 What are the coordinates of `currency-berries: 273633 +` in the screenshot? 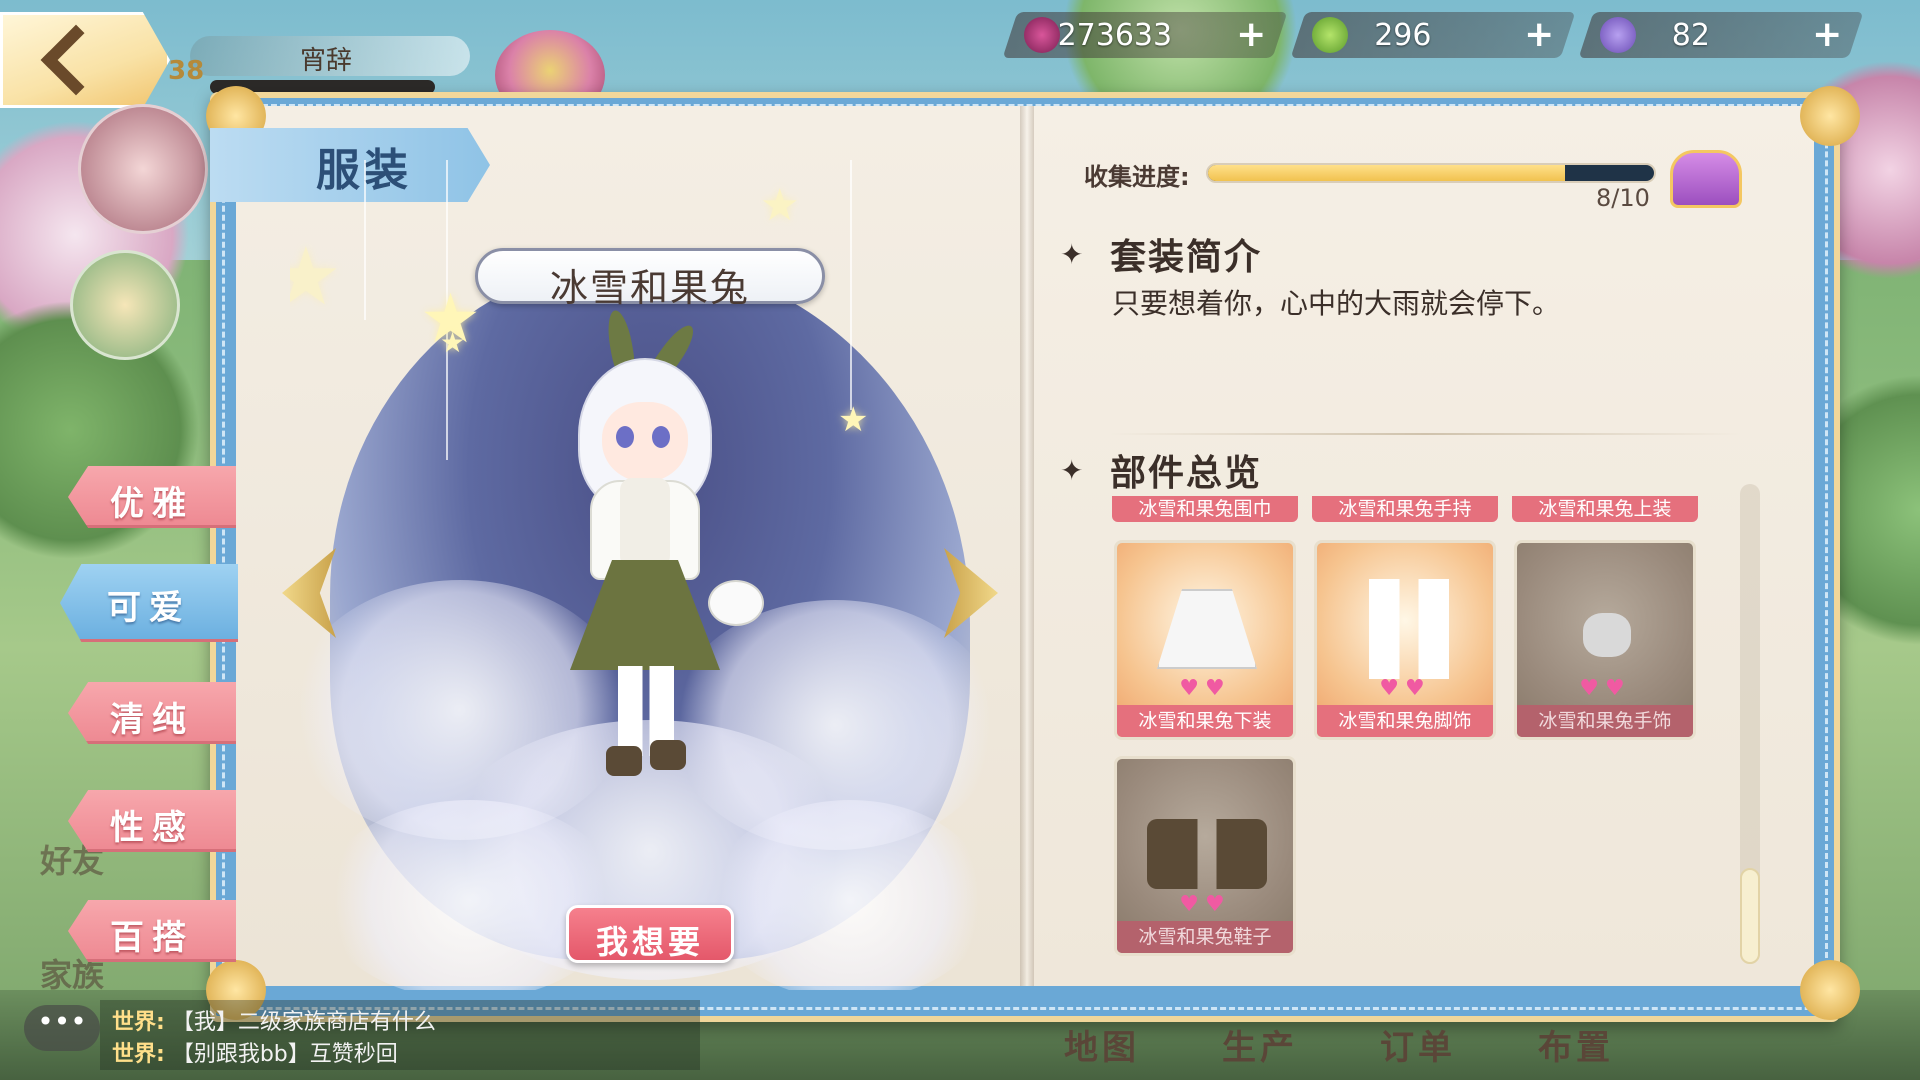 It's located at (1145, 35).